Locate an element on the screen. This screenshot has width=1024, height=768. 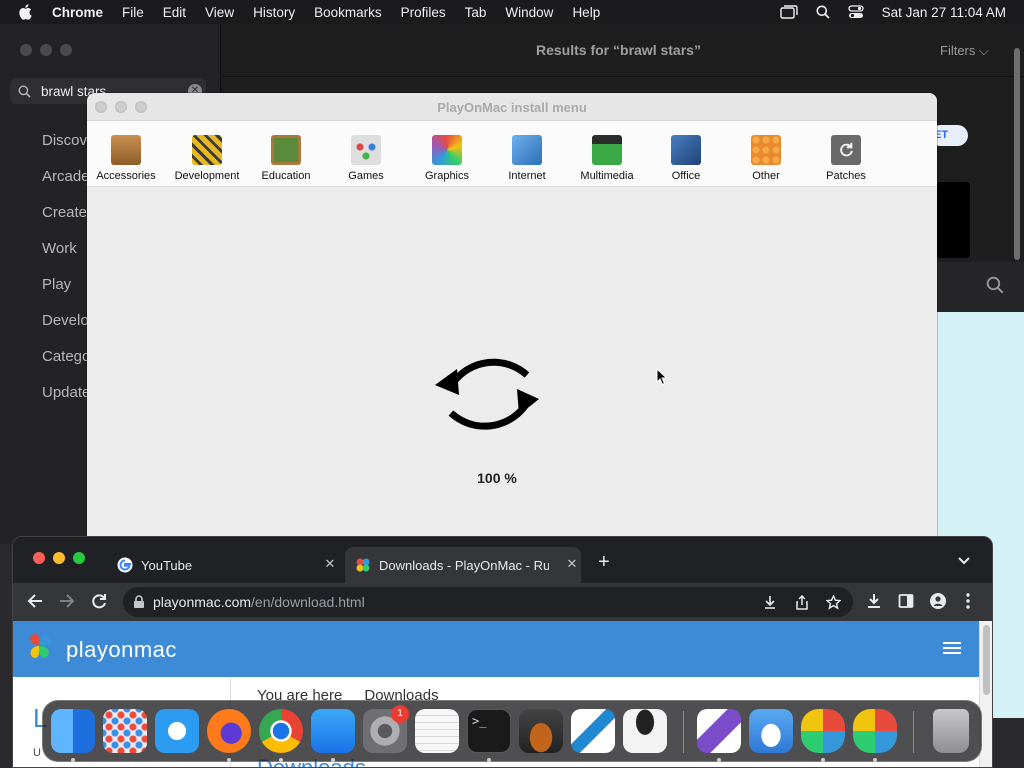
site-brand: playonmac is located at coordinates (121, 650).